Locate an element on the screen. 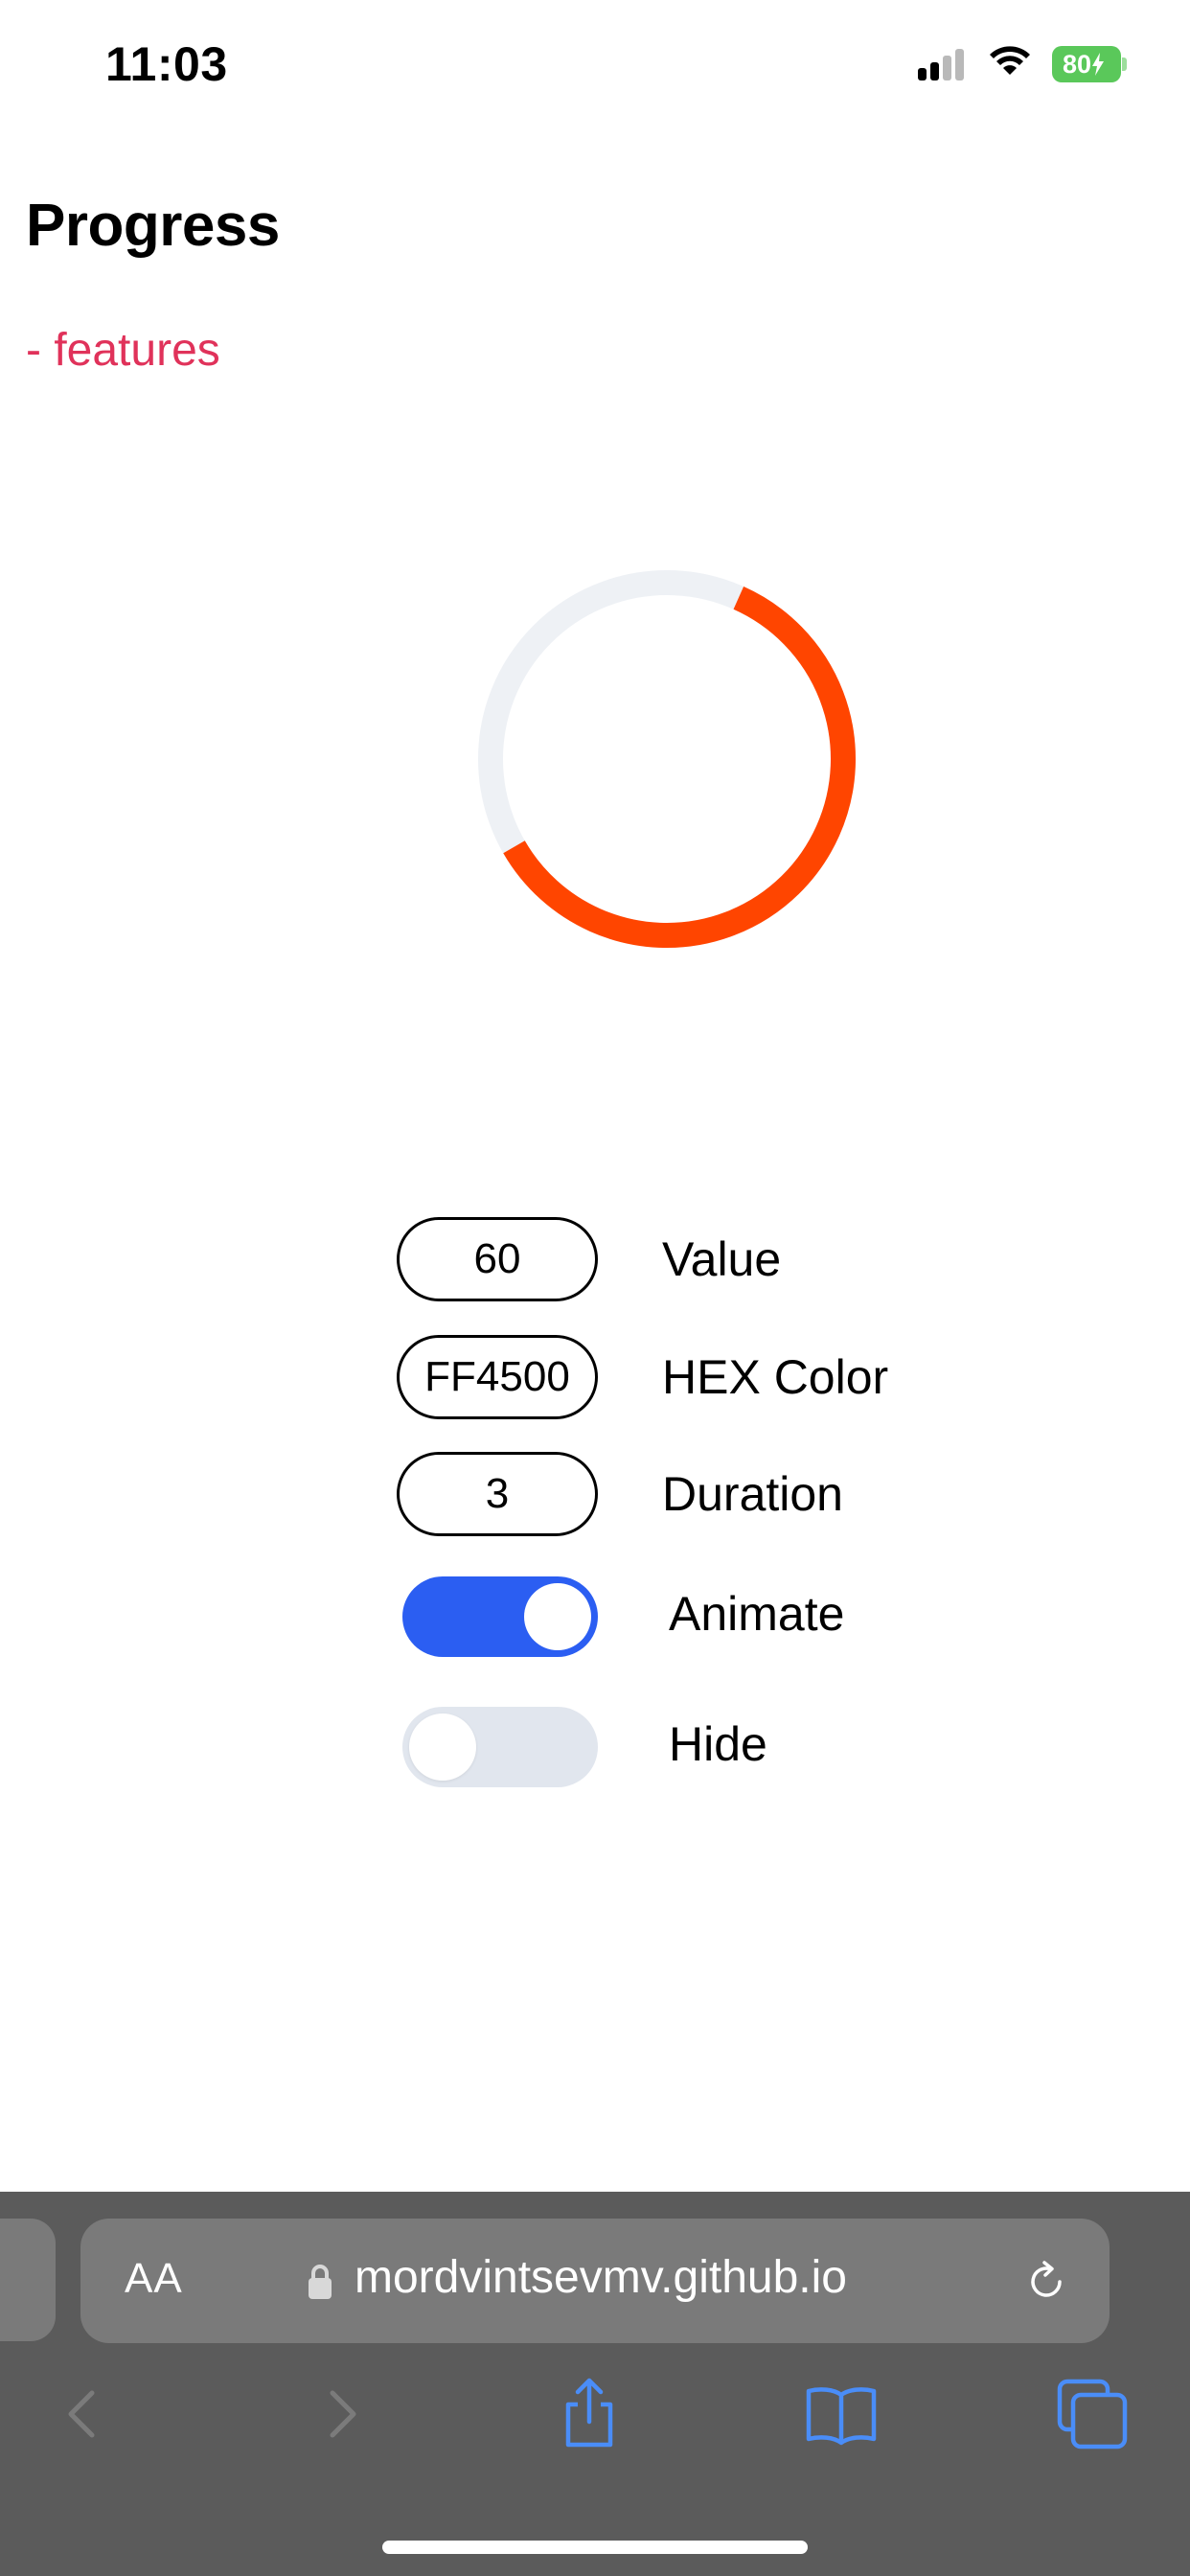 Image resolution: width=1190 pixels, height=2576 pixels. text-size-button: AA is located at coordinates (154, 2279).